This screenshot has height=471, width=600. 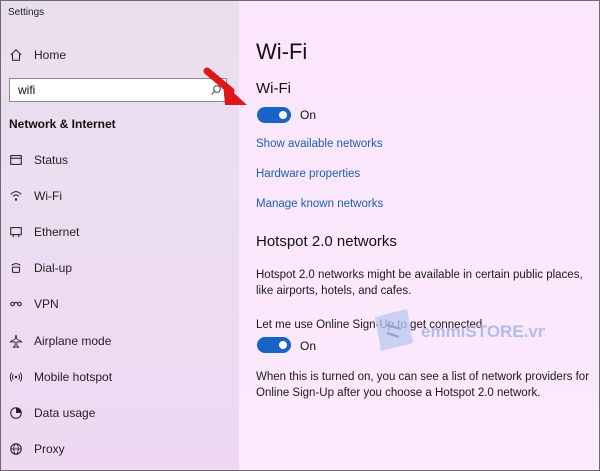 What do you see at coordinates (57, 232) in the screenshot?
I see `sidebar-item-label: Ethernet` at bounding box center [57, 232].